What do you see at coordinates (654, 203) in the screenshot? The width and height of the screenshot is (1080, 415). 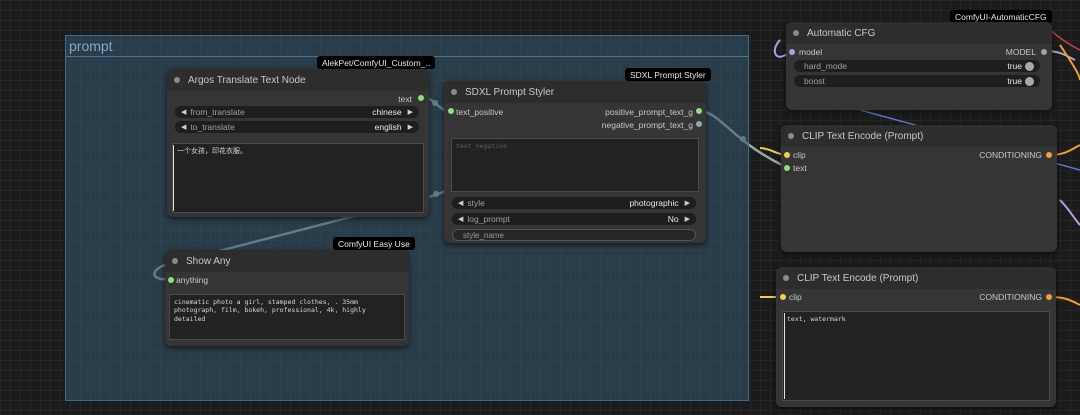 I see `style-value: photographic` at bounding box center [654, 203].